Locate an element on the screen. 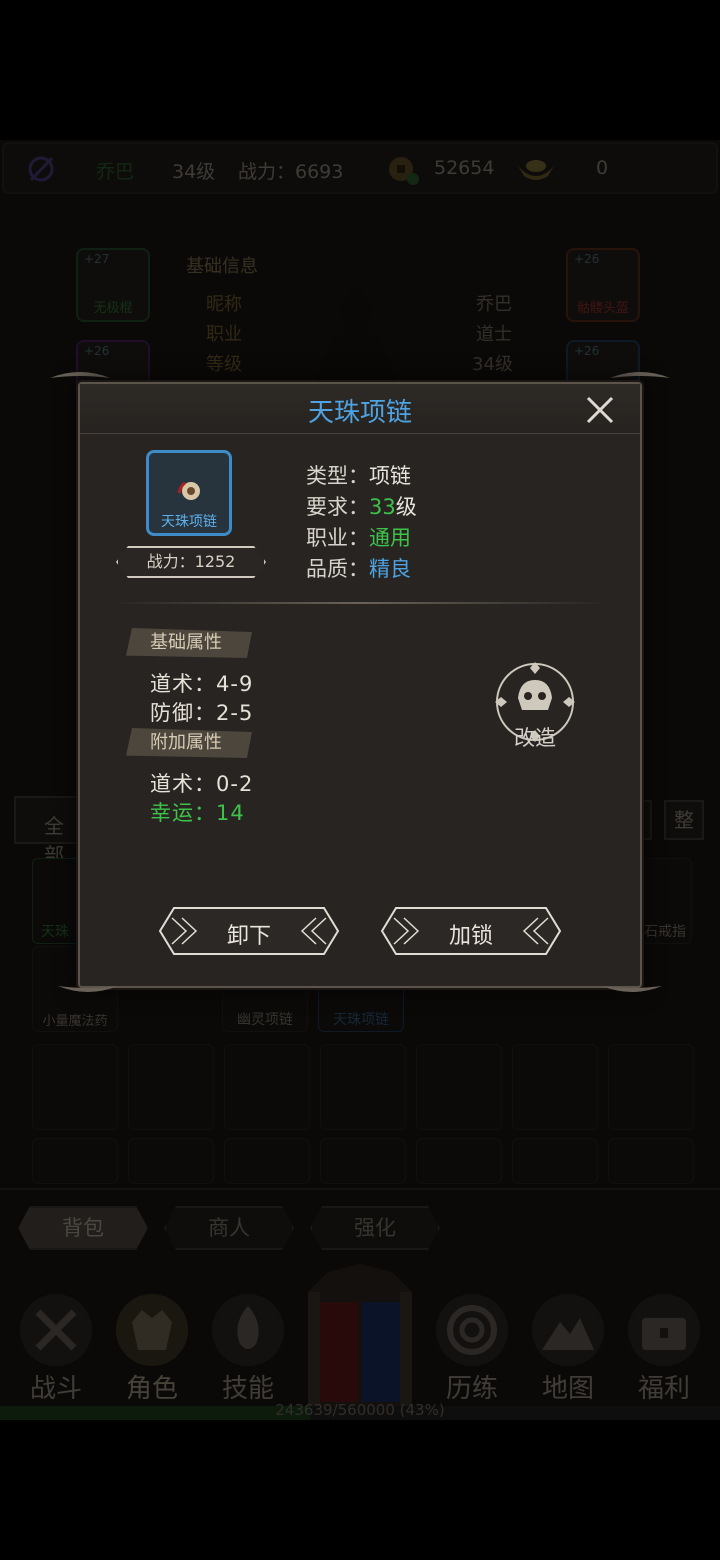 This screenshot has height=1560, width=720. nav-trials: 历练 is located at coordinates (472, 1348).